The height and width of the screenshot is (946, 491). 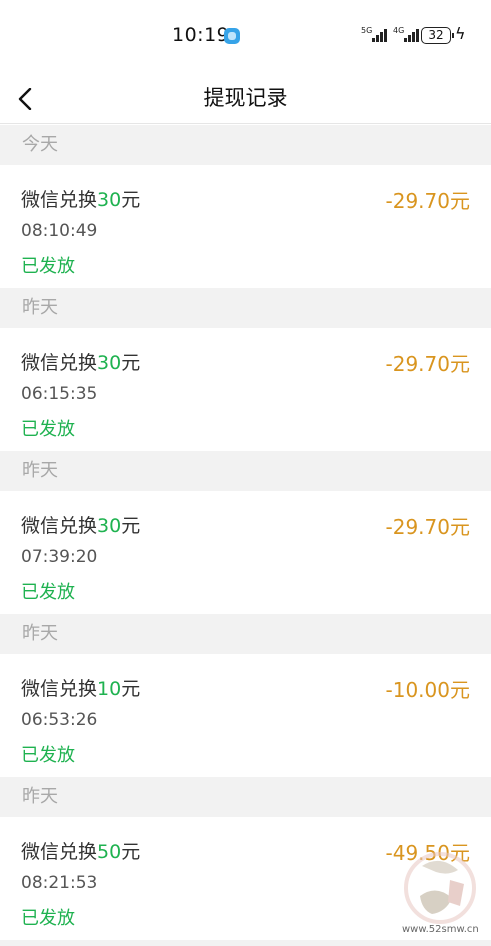 What do you see at coordinates (376, 35) in the screenshot?
I see `signal-5g-icon: 5G` at bounding box center [376, 35].